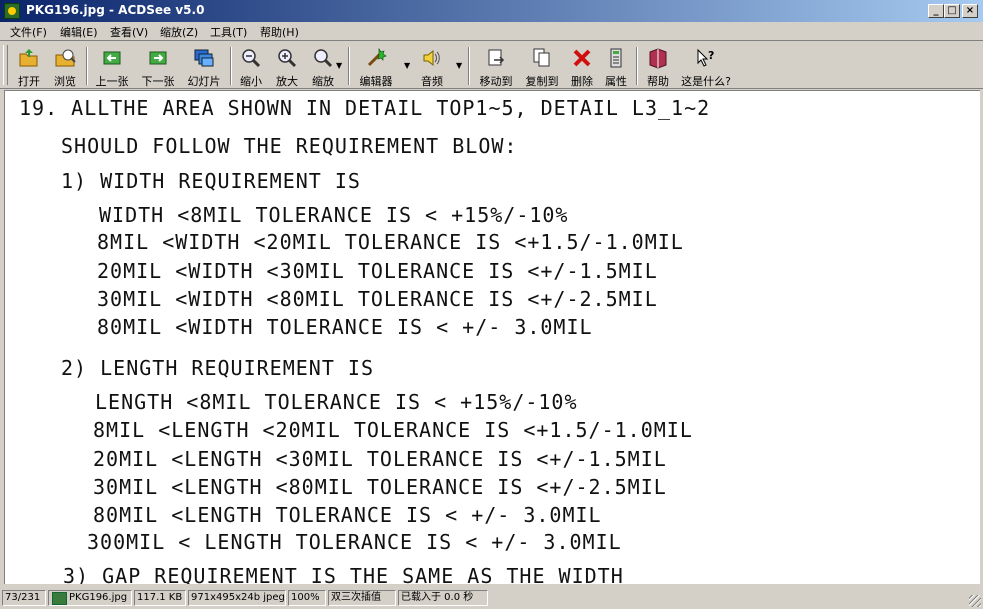 The width and height of the screenshot is (983, 609). Describe the element at coordinates (541, 57) in the screenshot. I see `copy-to-icon` at that location.